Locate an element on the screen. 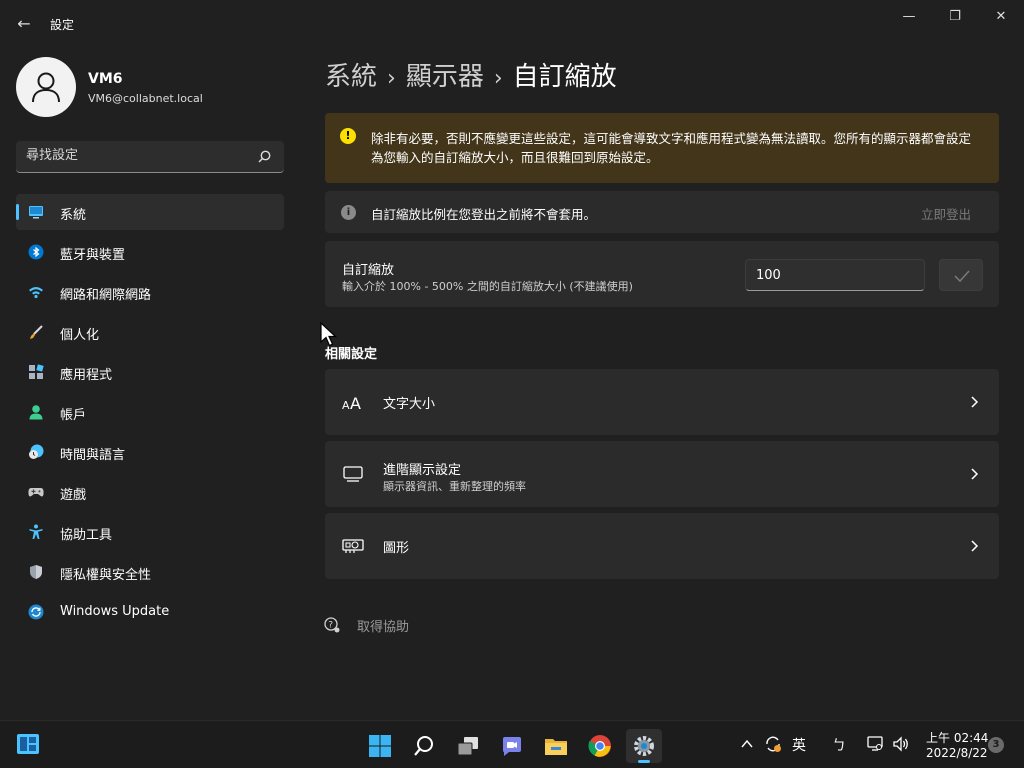 The image size is (1024, 768). user-name: VM6 is located at coordinates (105, 79).